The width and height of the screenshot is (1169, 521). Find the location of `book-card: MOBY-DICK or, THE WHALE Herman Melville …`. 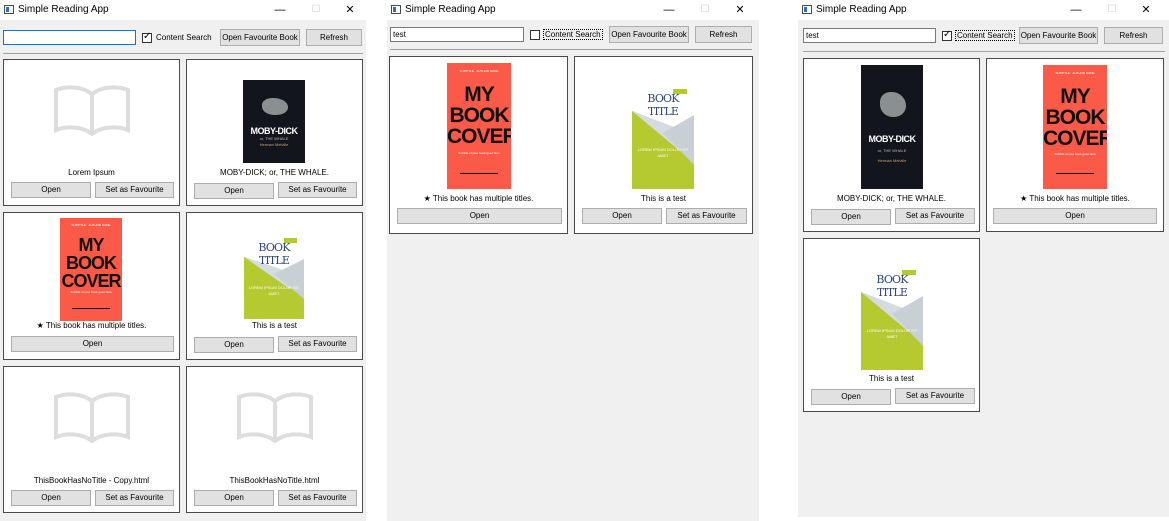

book-card: MOBY-DICK or, THE WHALE Herman Melville … is located at coordinates (274, 132).